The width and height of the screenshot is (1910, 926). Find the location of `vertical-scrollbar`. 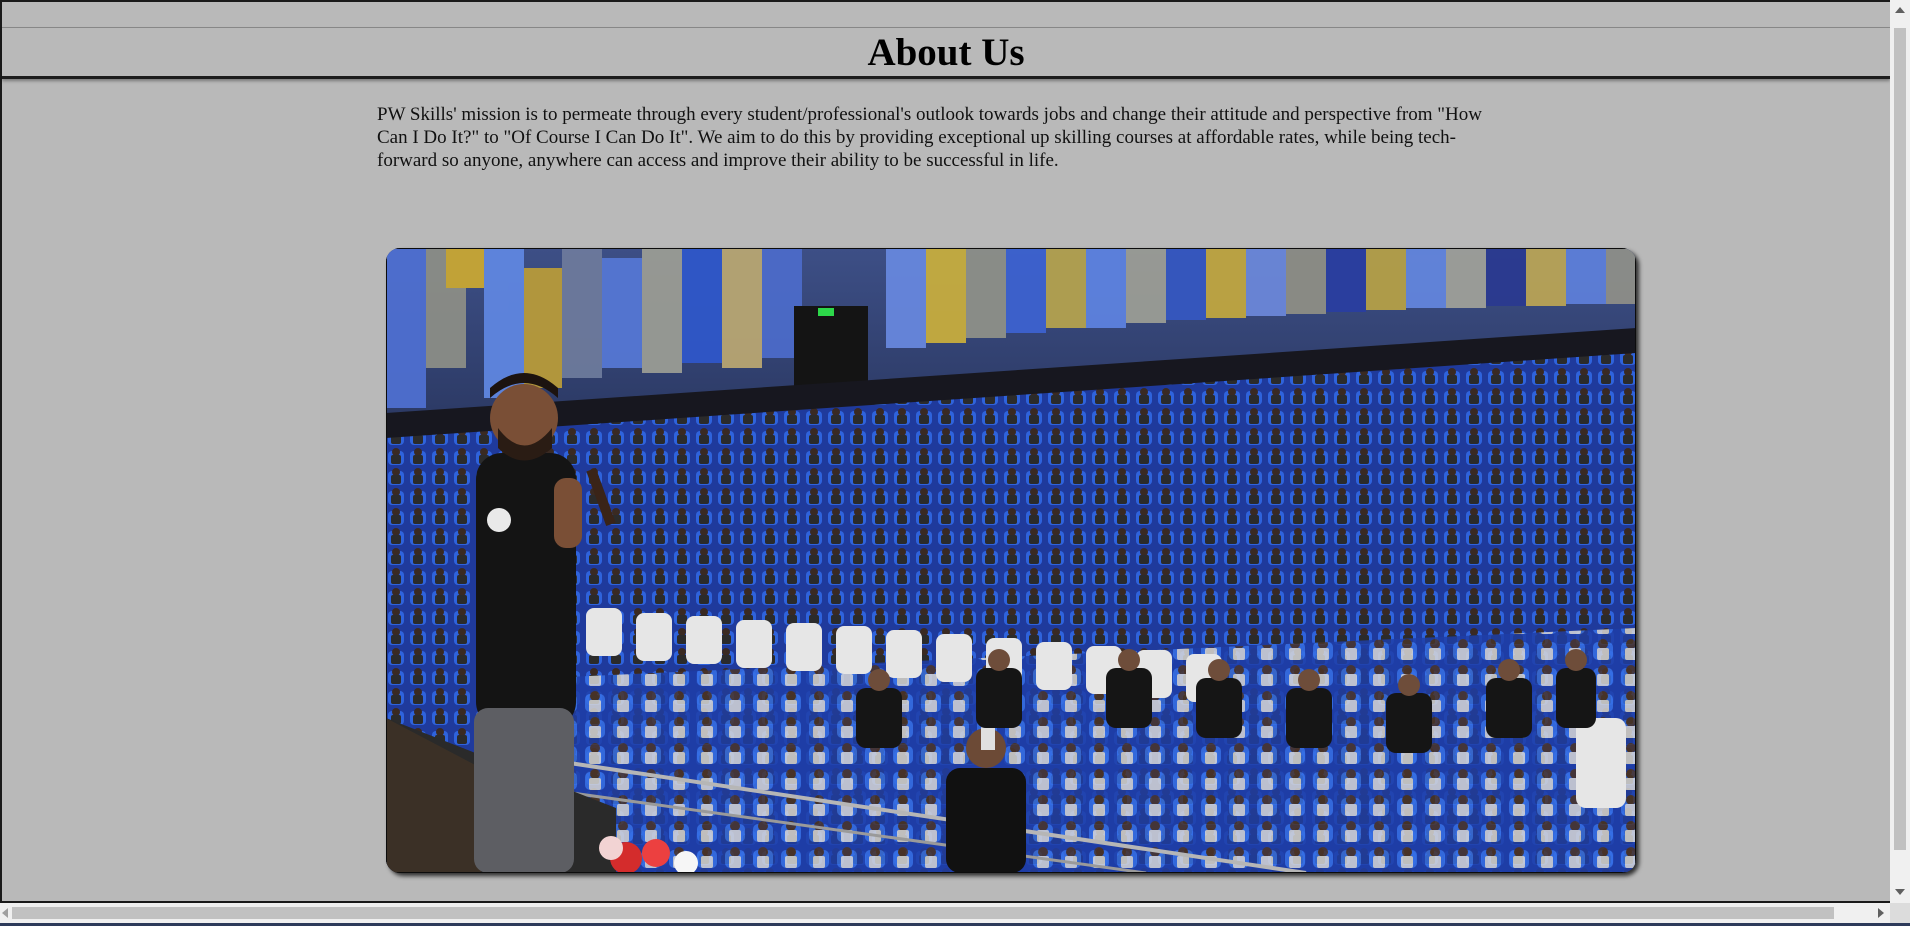

vertical-scrollbar is located at coordinates (1900, 451).